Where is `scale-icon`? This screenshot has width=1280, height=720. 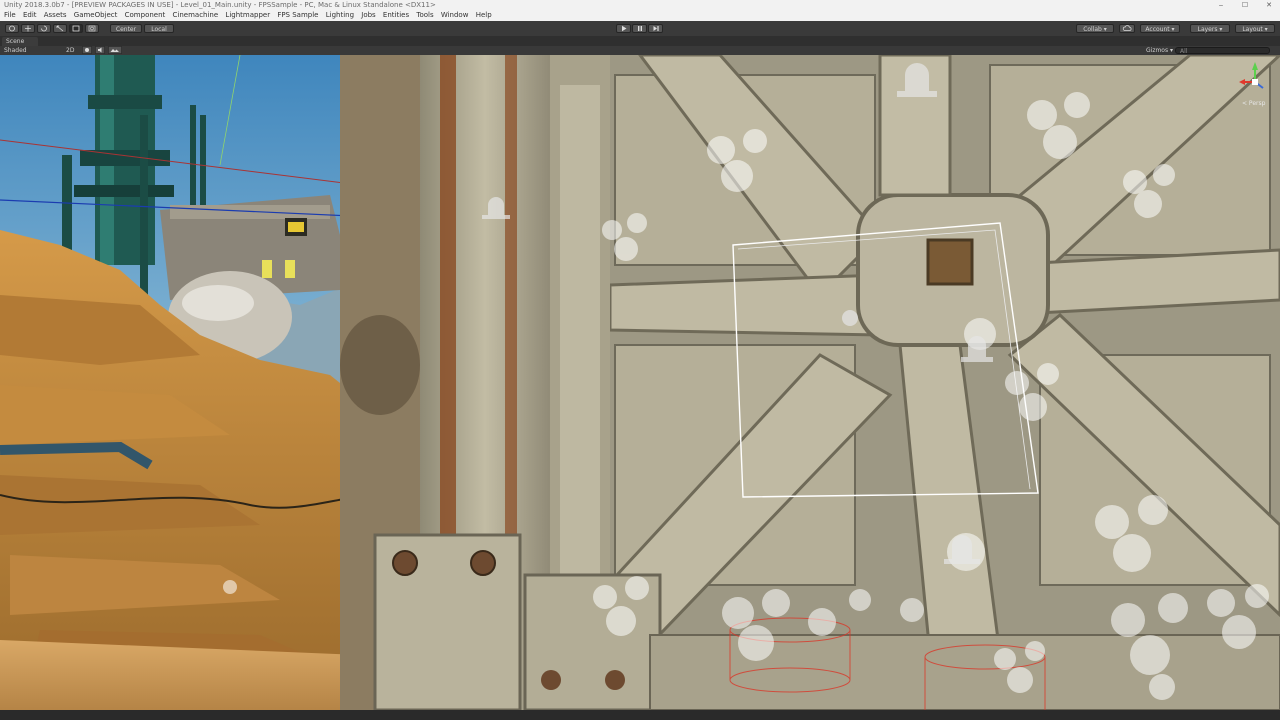
scale-icon is located at coordinates (60, 28).